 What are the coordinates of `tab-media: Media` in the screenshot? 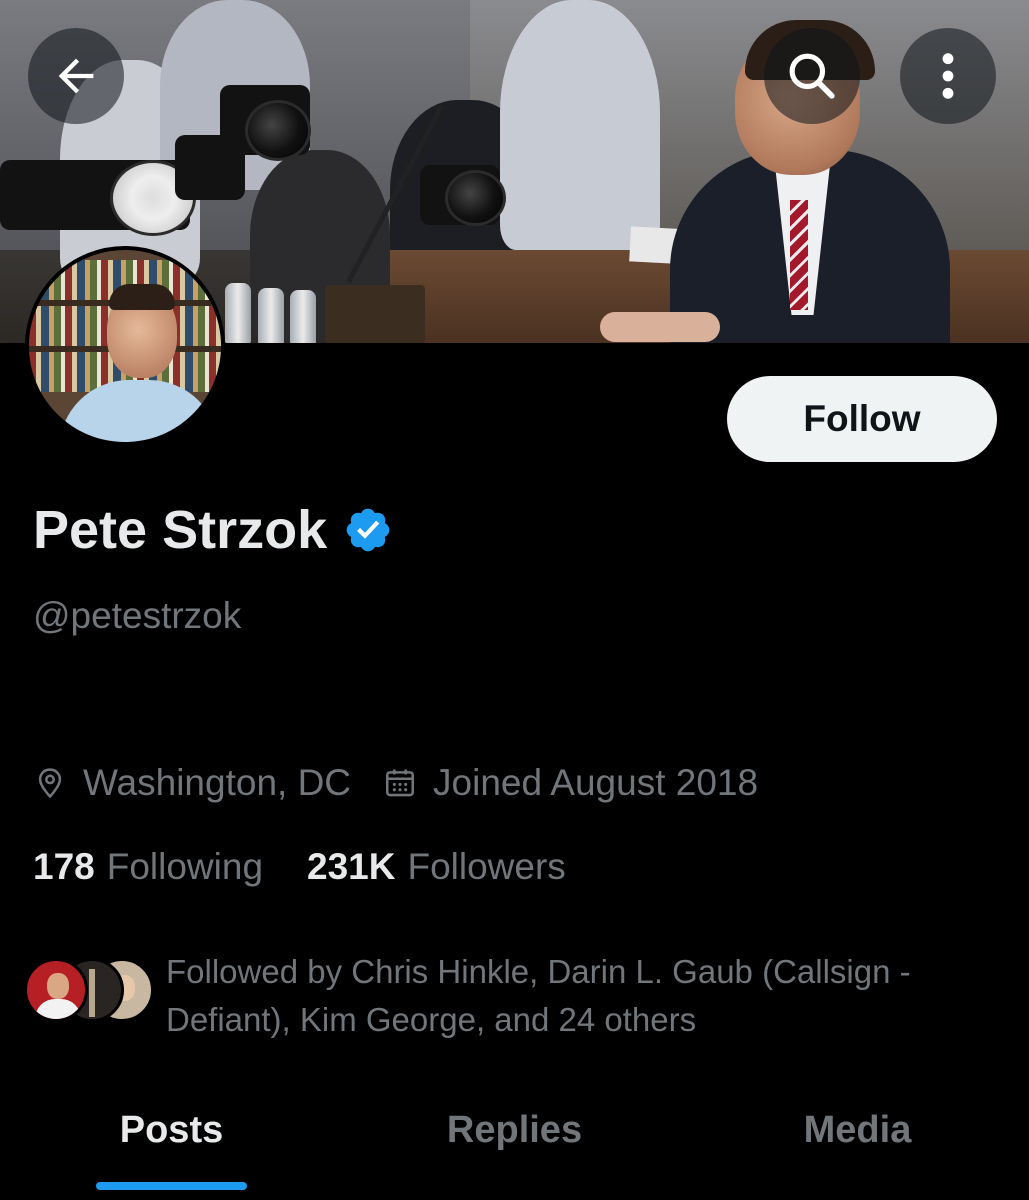 It's located at (857, 1147).